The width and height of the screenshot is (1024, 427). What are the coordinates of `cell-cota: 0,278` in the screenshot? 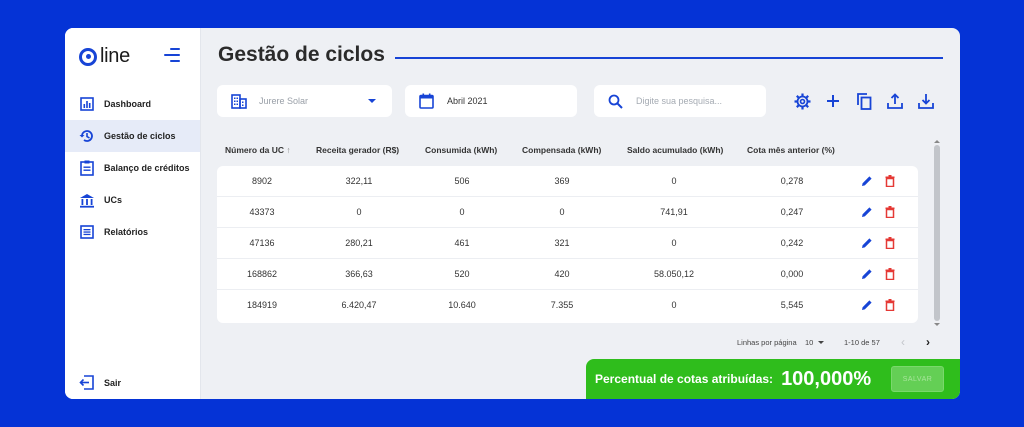 It's located at (792, 181).